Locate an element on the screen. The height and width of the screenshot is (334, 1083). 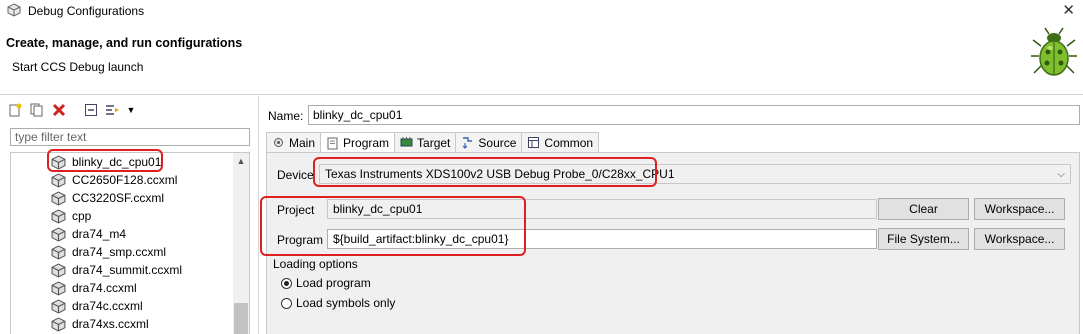
radio-selected-icon is located at coordinates (286, 283).